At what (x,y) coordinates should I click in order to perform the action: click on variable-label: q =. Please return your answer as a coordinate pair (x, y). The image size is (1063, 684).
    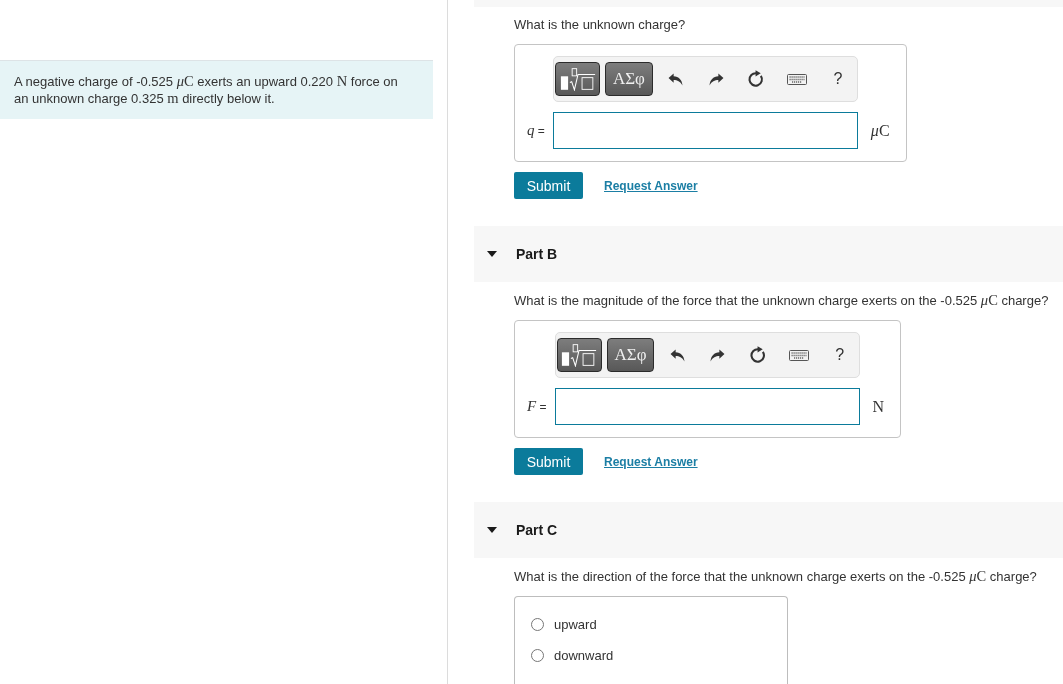
    Looking at the image, I should click on (536, 130).